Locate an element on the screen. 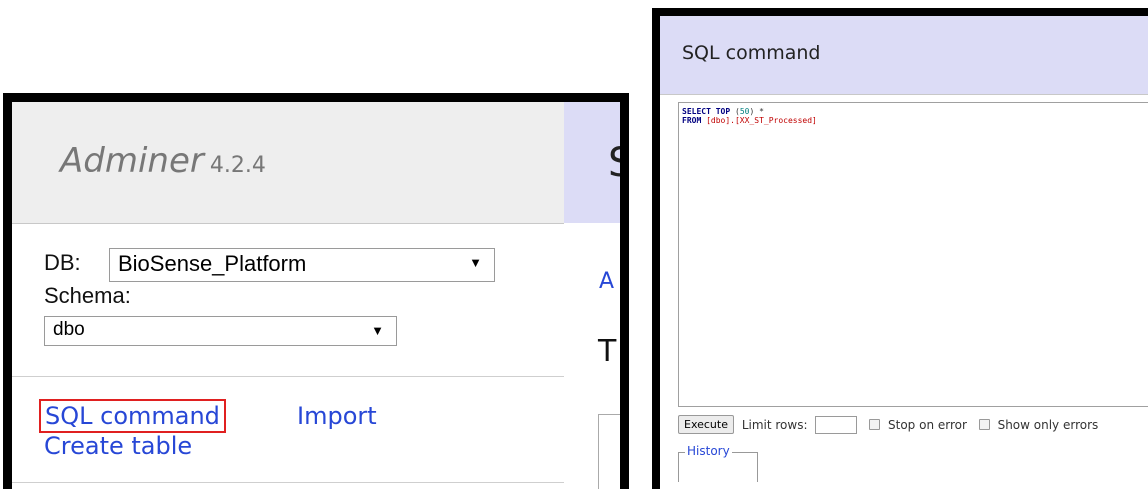  create-table-link: Create table is located at coordinates (118, 446).